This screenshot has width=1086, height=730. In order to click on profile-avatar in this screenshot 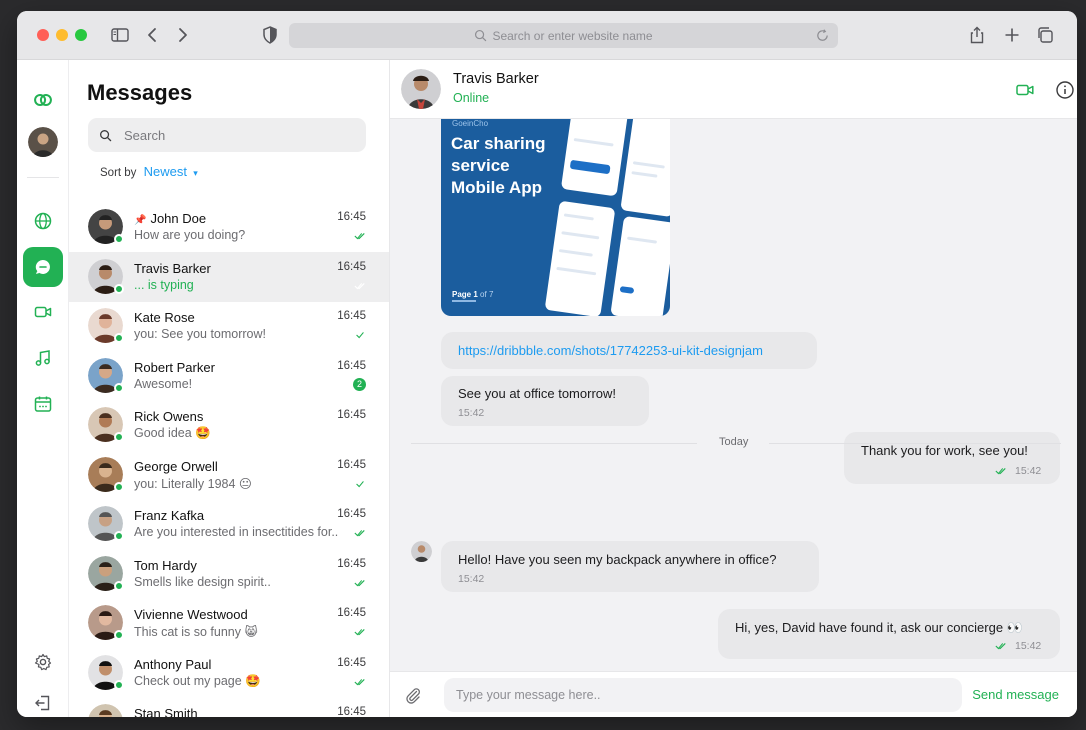, I will do `click(43, 142)`.